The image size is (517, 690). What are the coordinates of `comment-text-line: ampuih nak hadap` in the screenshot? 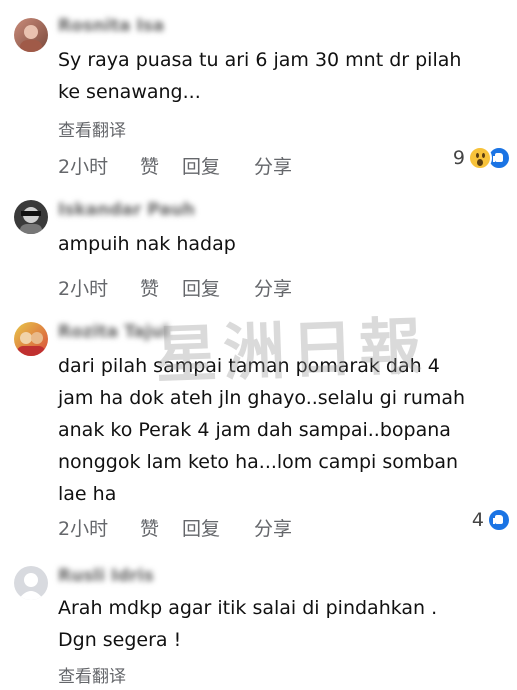 It's located at (147, 244).